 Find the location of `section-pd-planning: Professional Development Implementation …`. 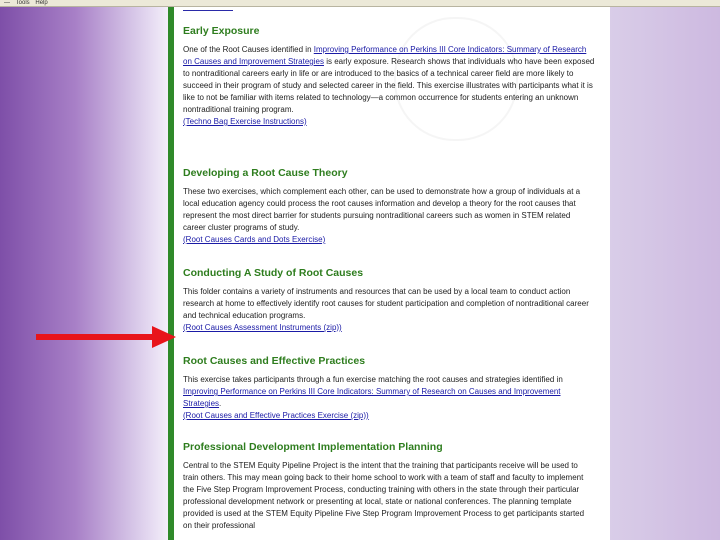

section-pd-planning: Professional Development Implementation … is located at coordinates (389, 486).